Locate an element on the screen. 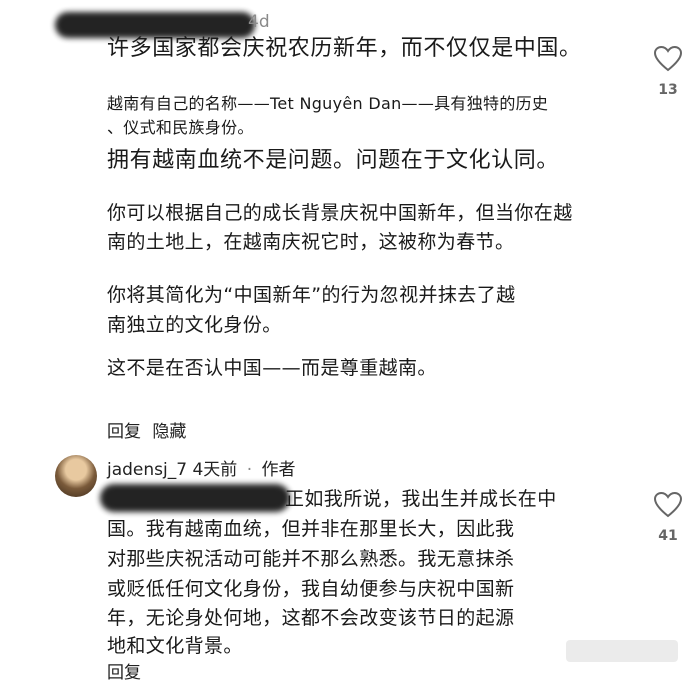  comment-time: 4d is located at coordinates (259, 22).